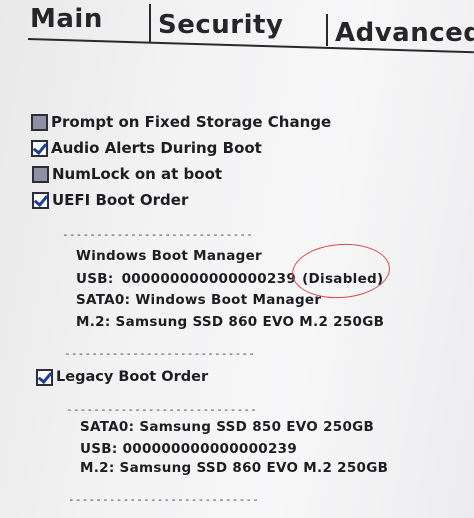 This screenshot has height=518, width=474. Describe the element at coordinates (220, 25) in the screenshot. I see `tab-security: Security` at that location.